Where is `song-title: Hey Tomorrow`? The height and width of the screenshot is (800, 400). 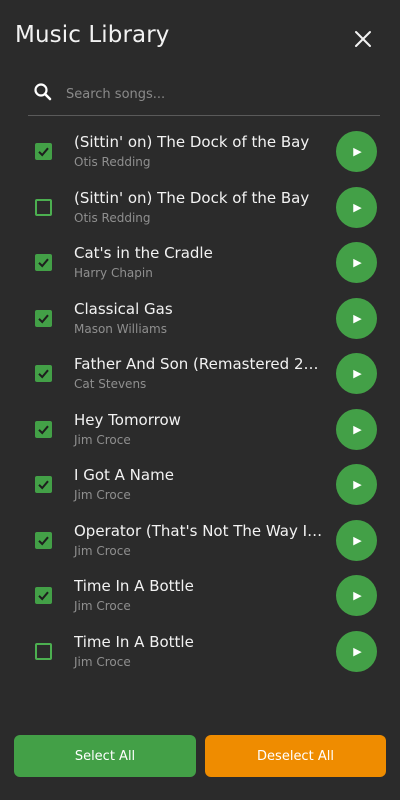 song-title: Hey Tomorrow is located at coordinates (127, 419).